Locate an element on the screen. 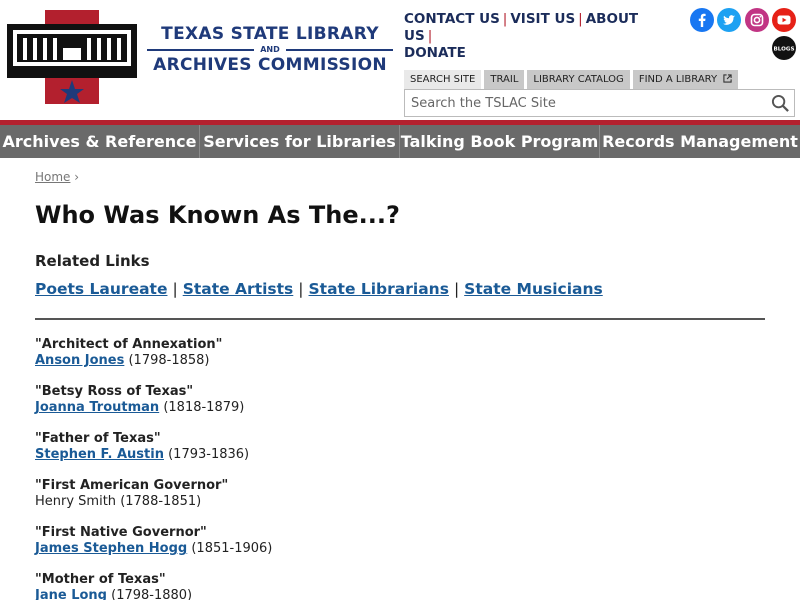 This screenshot has height=600, width=800. org-name-line2: ARCHIVES COMMISSION is located at coordinates (270, 65).